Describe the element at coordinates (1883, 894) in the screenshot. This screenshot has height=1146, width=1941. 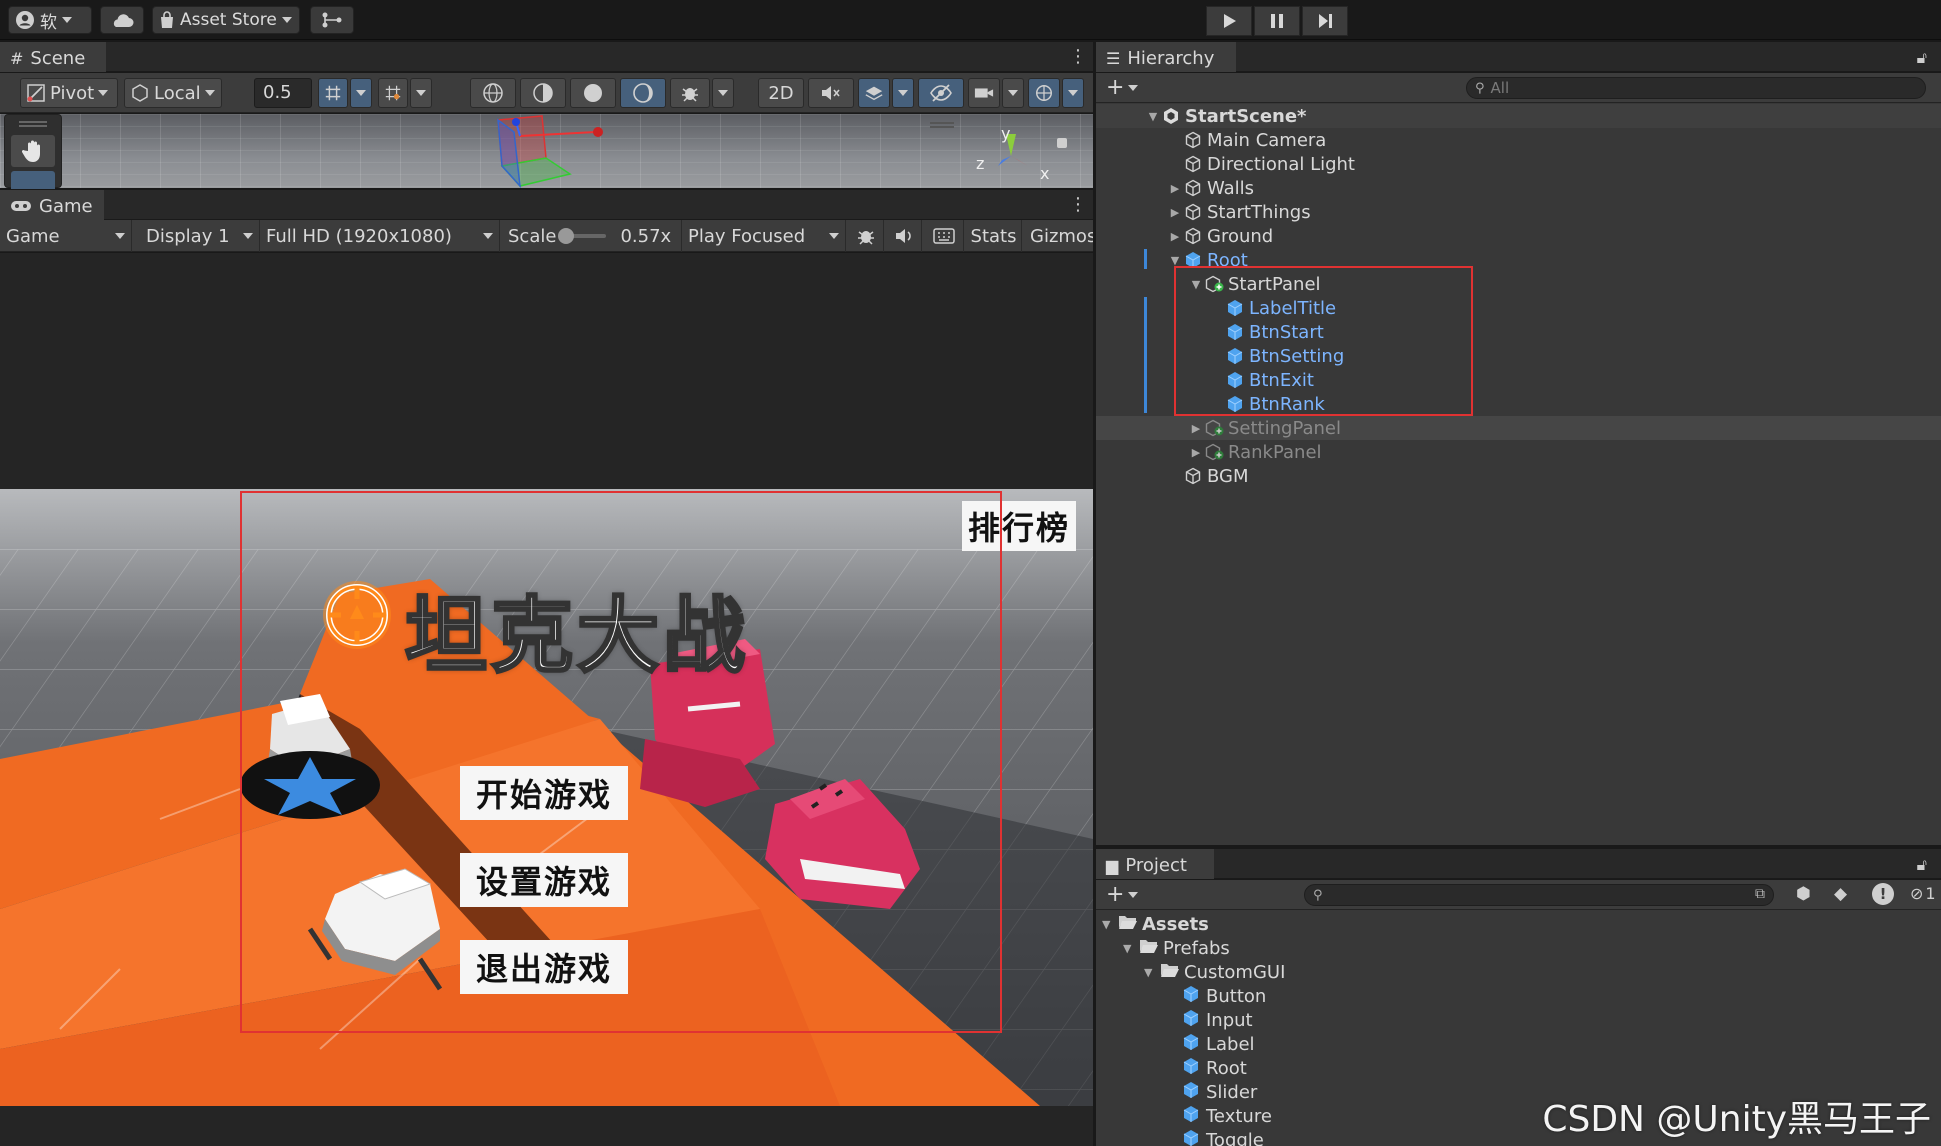
I see `exclamation-icon: !` at that location.